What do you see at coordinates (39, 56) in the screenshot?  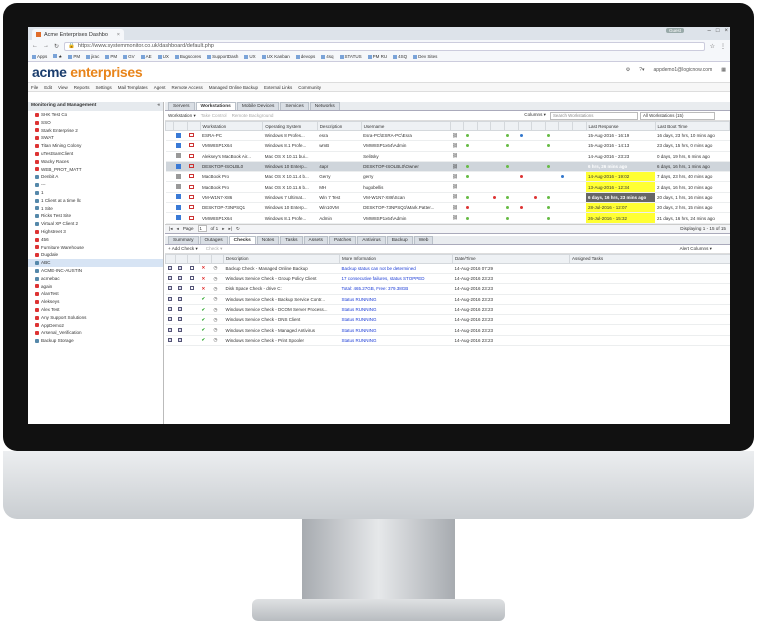 I see `bookmark-item: Apps` at bounding box center [39, 56].